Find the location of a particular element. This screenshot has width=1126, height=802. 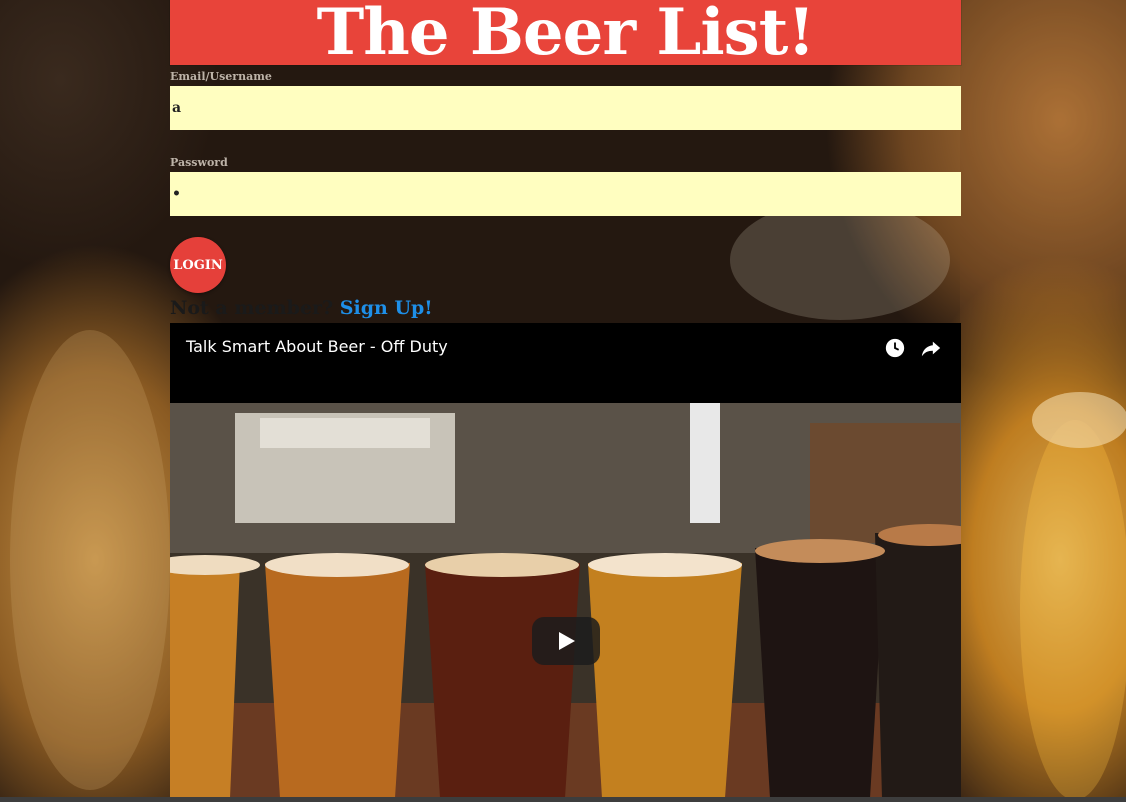

clock-icon is located at coordinates (895, 348).